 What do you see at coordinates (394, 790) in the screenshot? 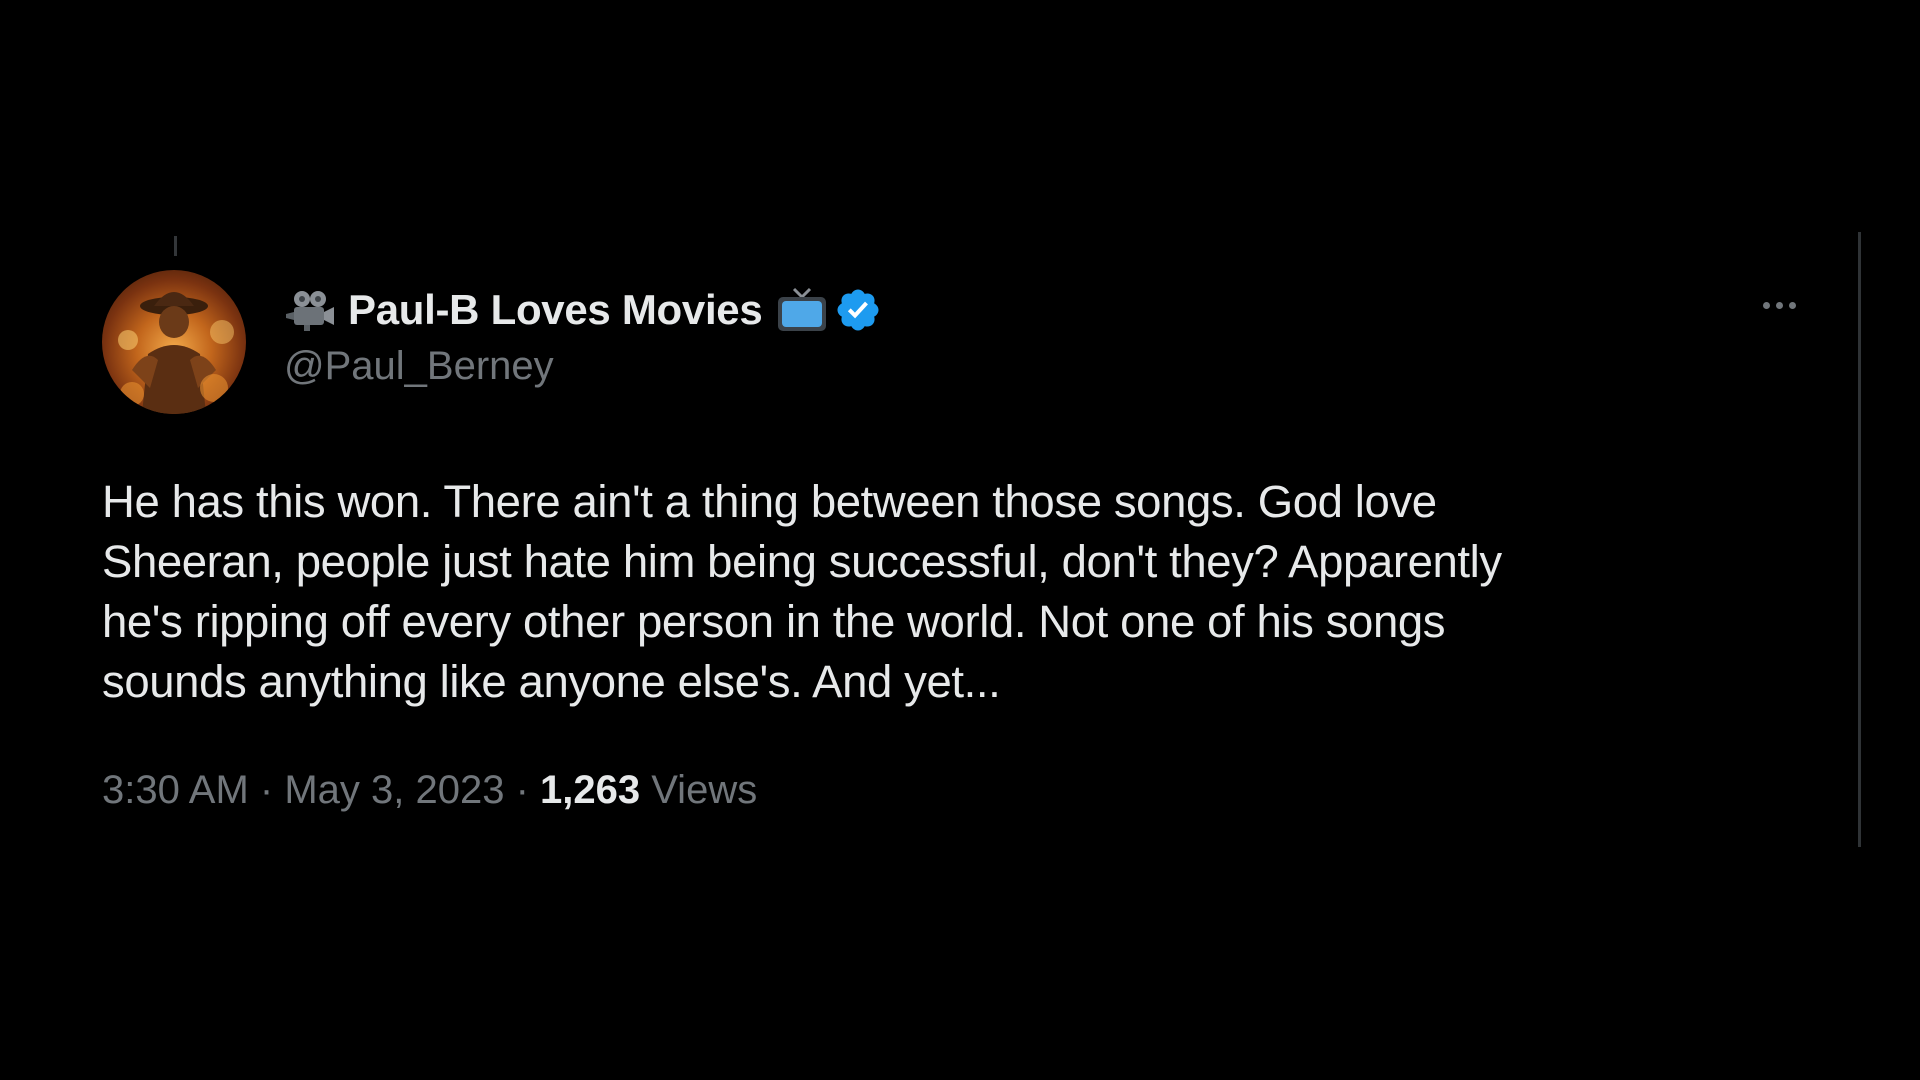
I see `tweet-date: May 3, 2023` at bounding box center [394, 790].